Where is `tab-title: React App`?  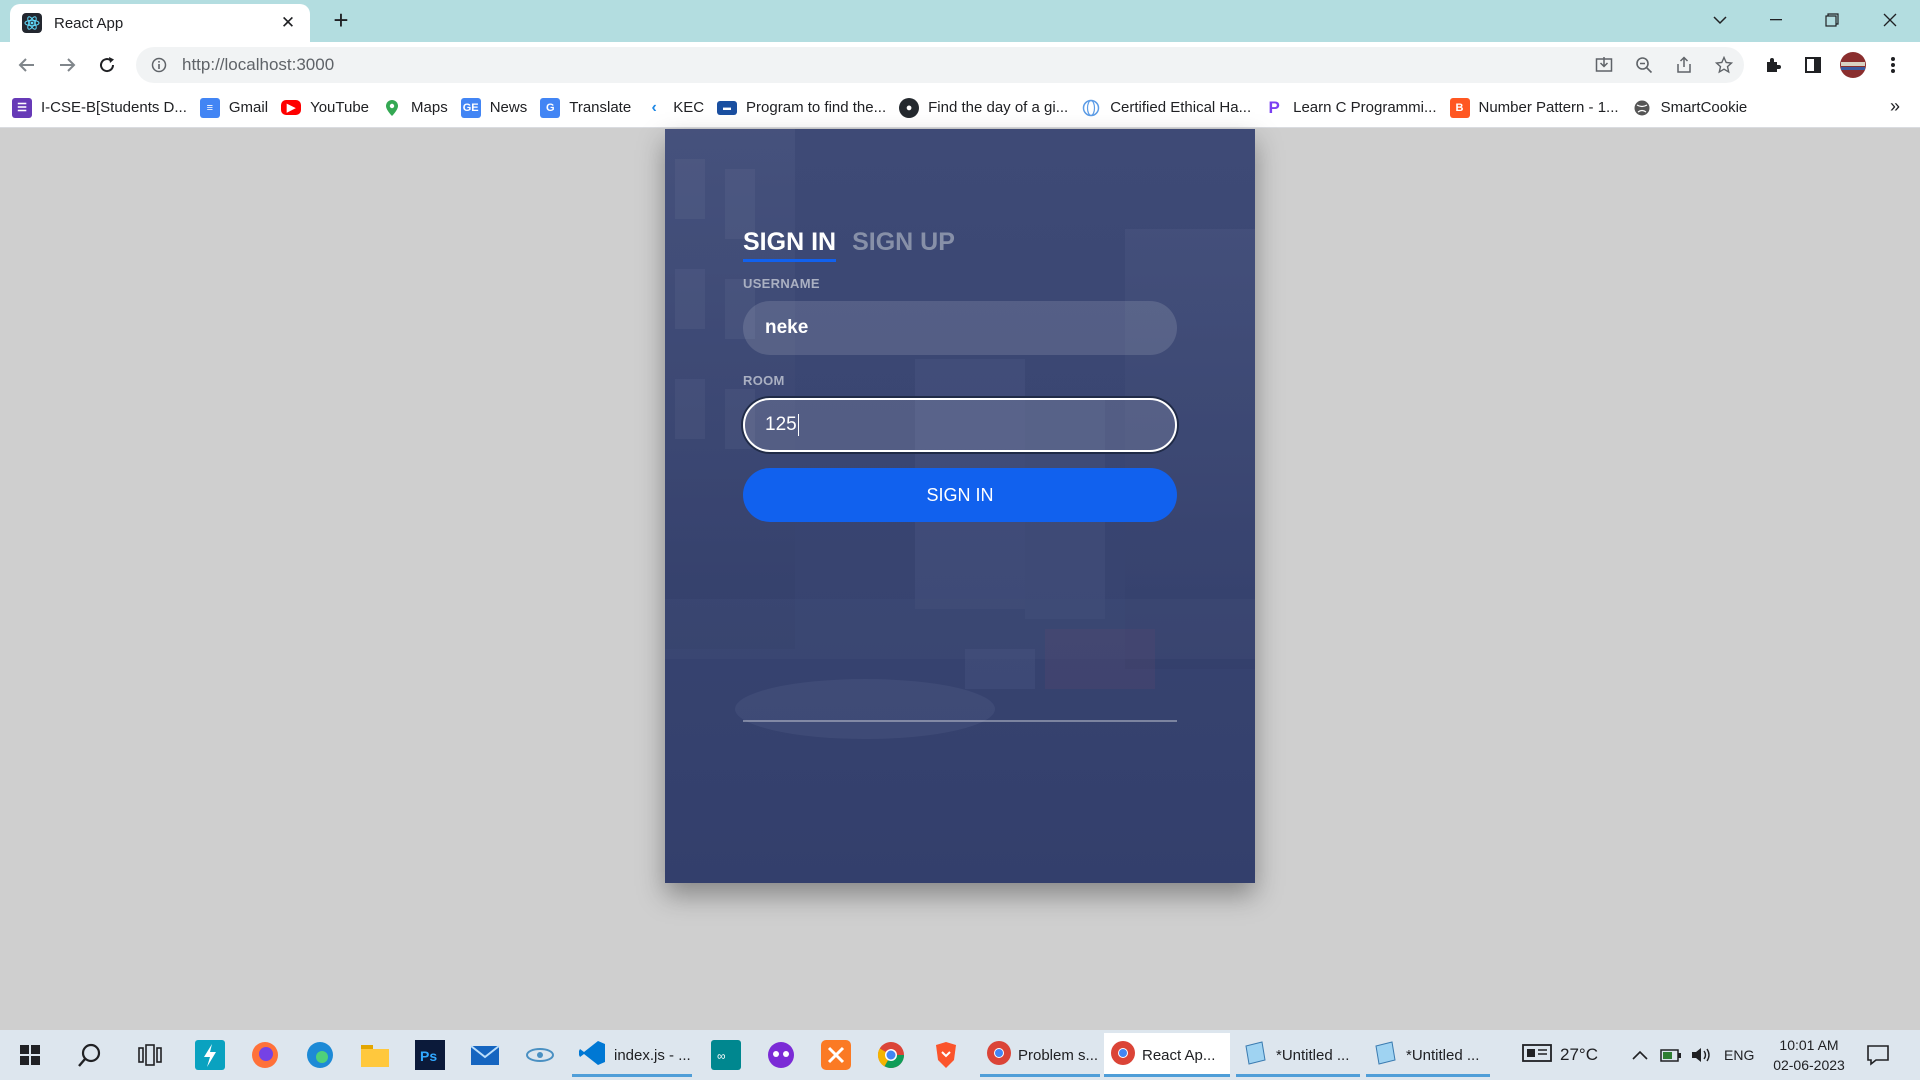 tab-title: React App is located at coordinates (89, 23).